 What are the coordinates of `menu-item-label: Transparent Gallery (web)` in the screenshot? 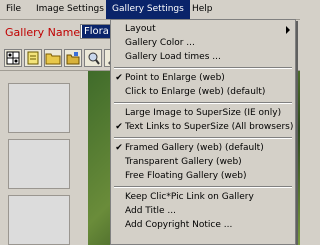 It's located at (183, 162).